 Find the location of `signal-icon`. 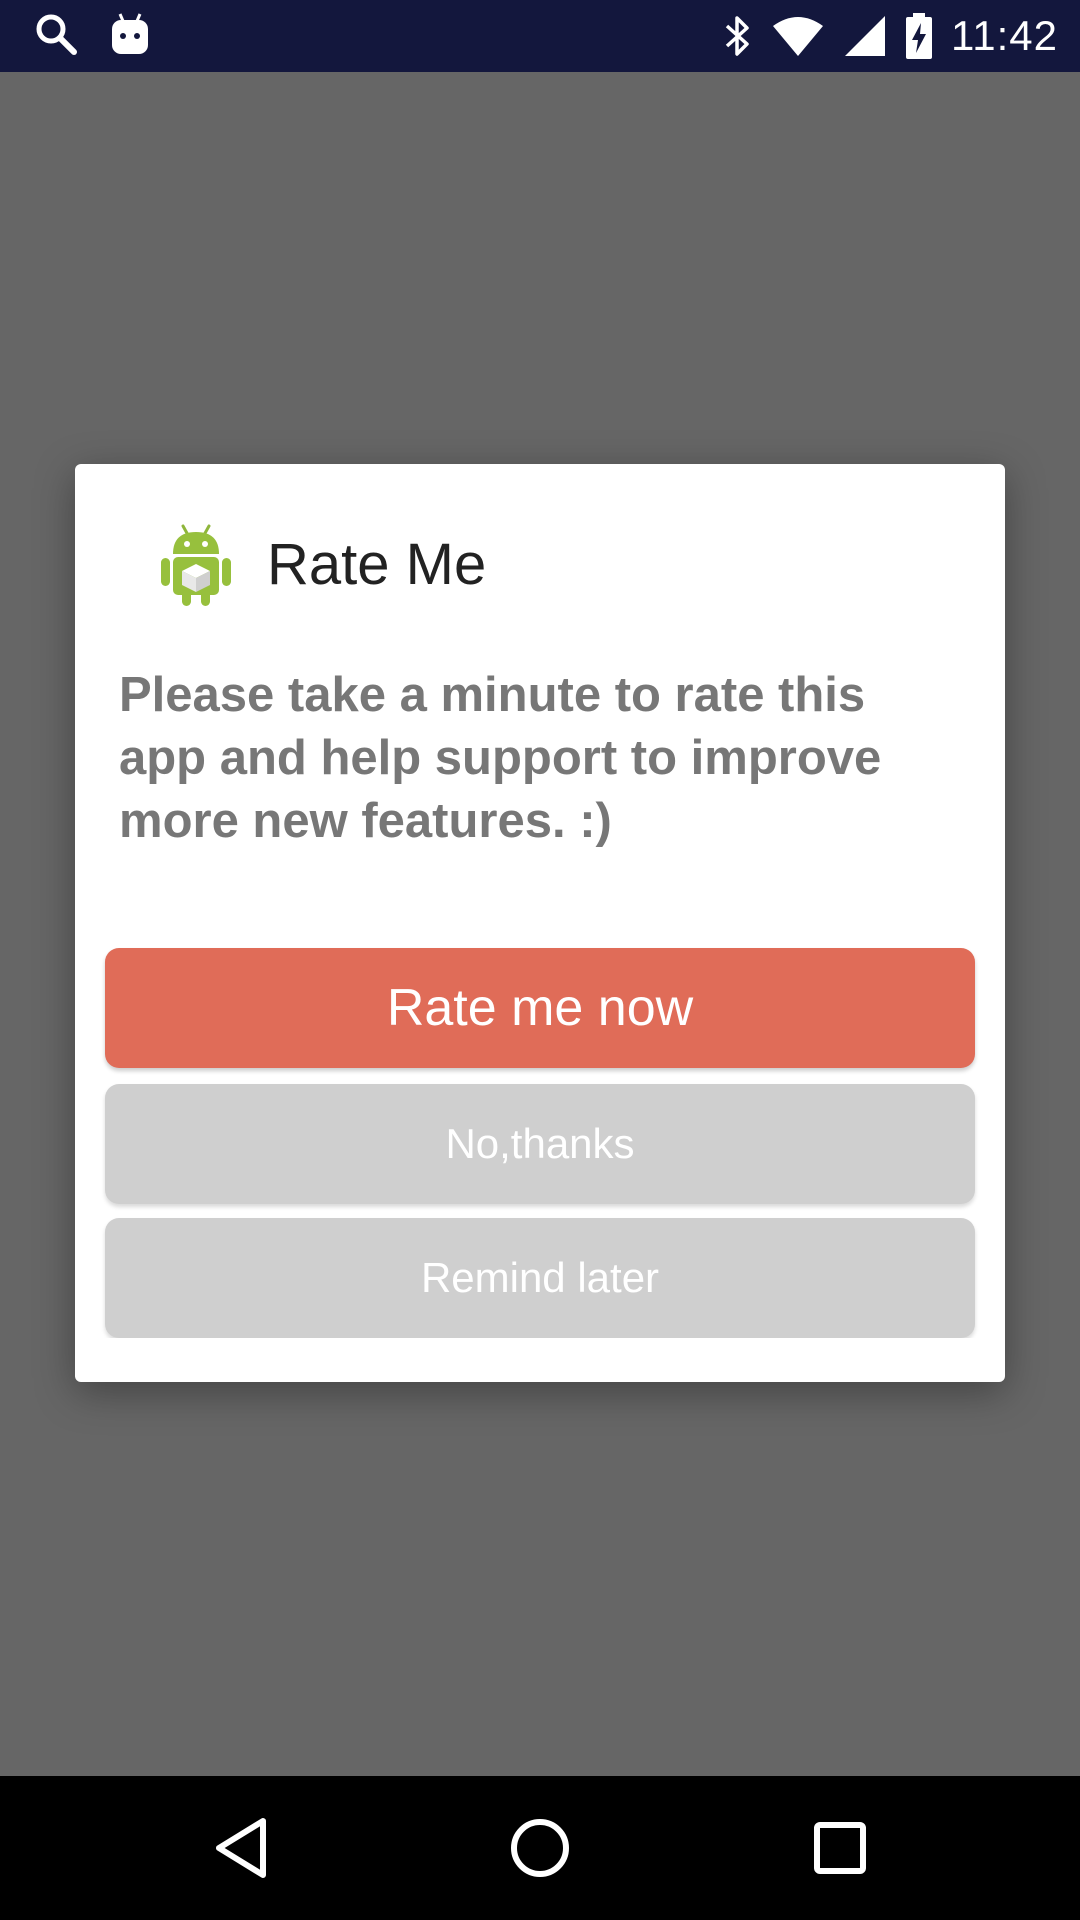

signal-icon is located at coordinates (865, 36).